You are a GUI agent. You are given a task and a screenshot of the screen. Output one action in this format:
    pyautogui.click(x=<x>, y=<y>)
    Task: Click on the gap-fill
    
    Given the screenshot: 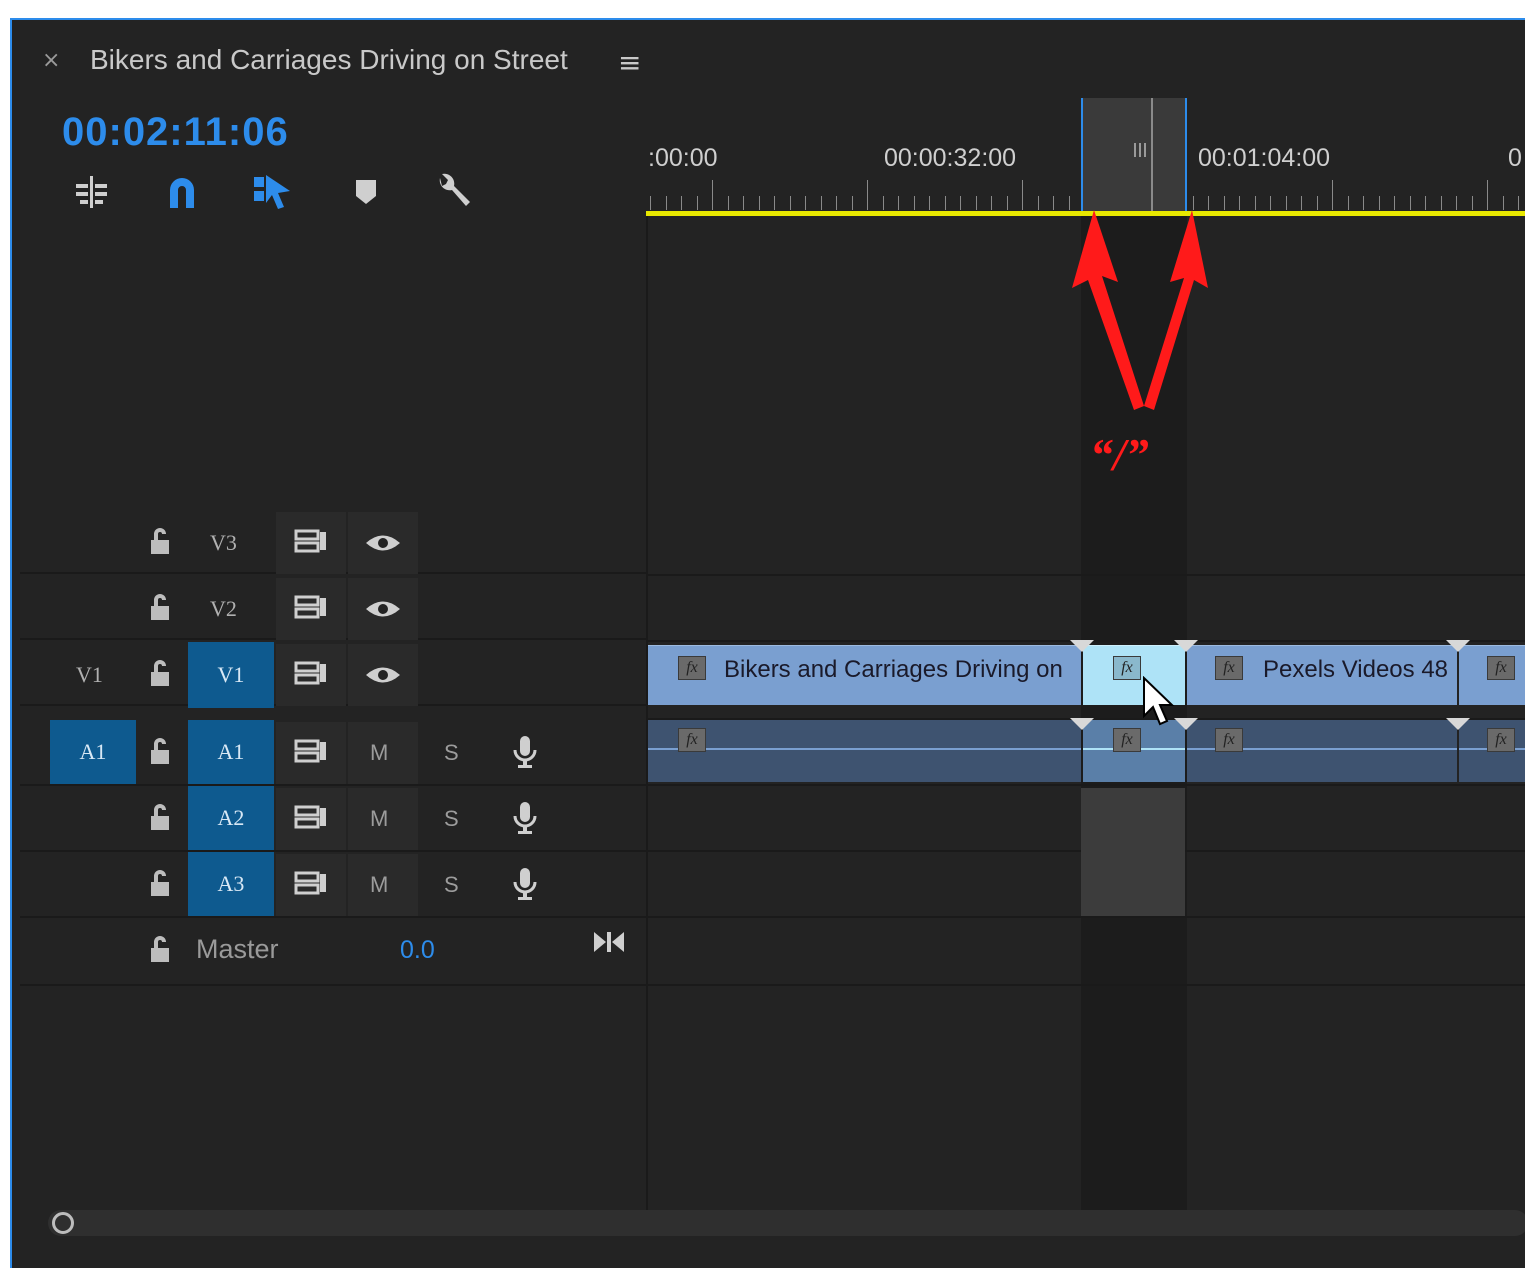 What is the action you would take?
    pyautogui.click(x=1133, y=852)
    